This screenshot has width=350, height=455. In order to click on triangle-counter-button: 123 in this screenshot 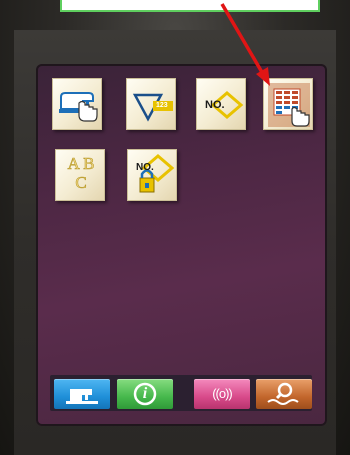, I will do `click(151, 104)`.